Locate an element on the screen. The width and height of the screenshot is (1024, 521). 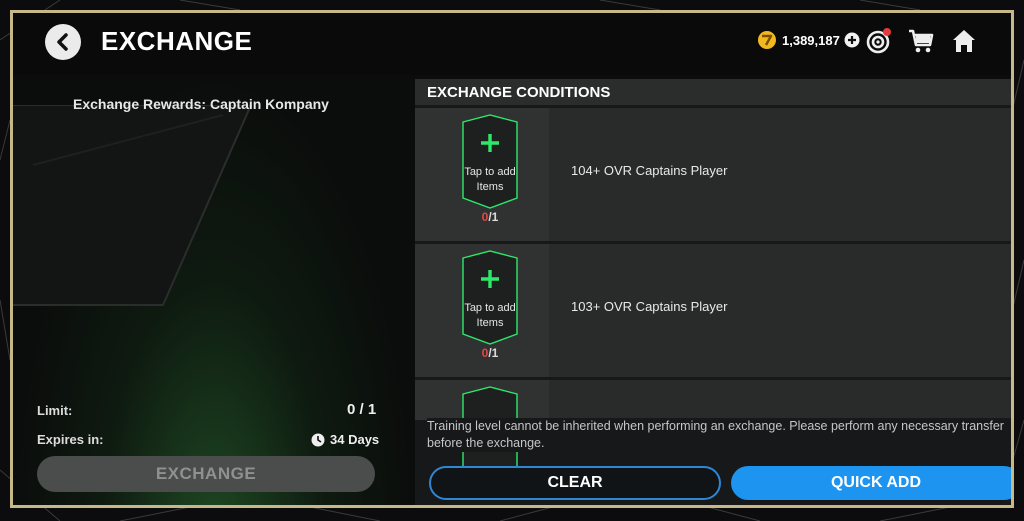
clear-button: CLEAR is located at coordinates (575, 483).